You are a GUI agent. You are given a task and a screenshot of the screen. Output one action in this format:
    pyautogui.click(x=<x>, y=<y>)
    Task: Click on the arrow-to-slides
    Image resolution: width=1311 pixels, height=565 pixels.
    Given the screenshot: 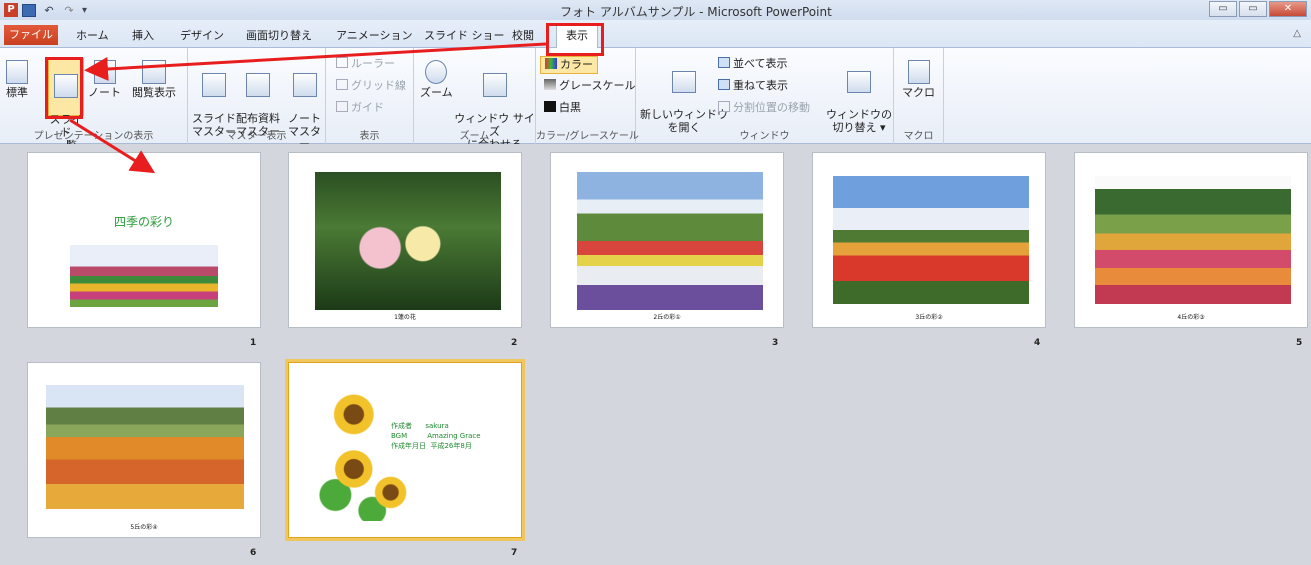 What is the action you would take?
    pyautogui.click(x=112, y=146)
    